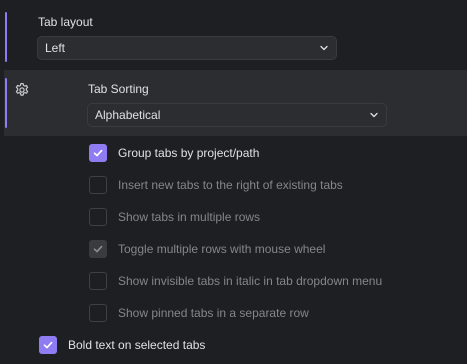 This screenshot has height=364, width=467. I want to click on option-pinned-tabs-separate-row: Show pinned tabs in a separate row, so click(199, 313).